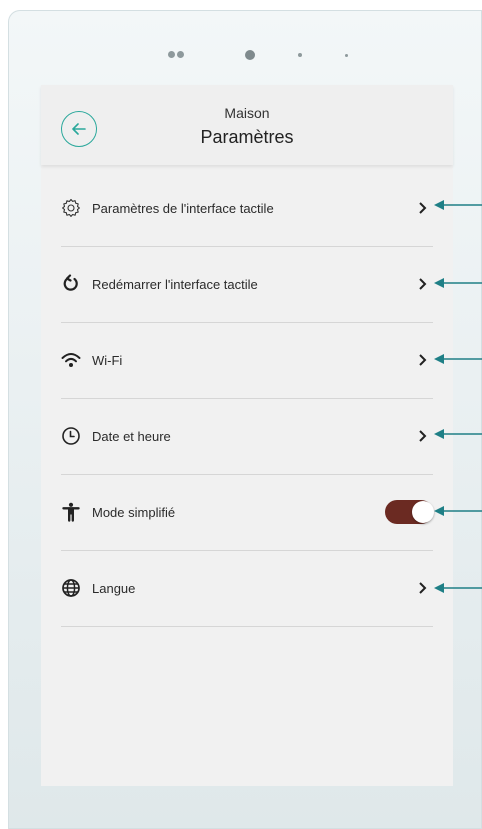 This screenshot has height=829, width=482. What do you see at coordinates (247, 137) in the screenshot?
I see `page-title: Paramètres` at bounding box center [247, 137].